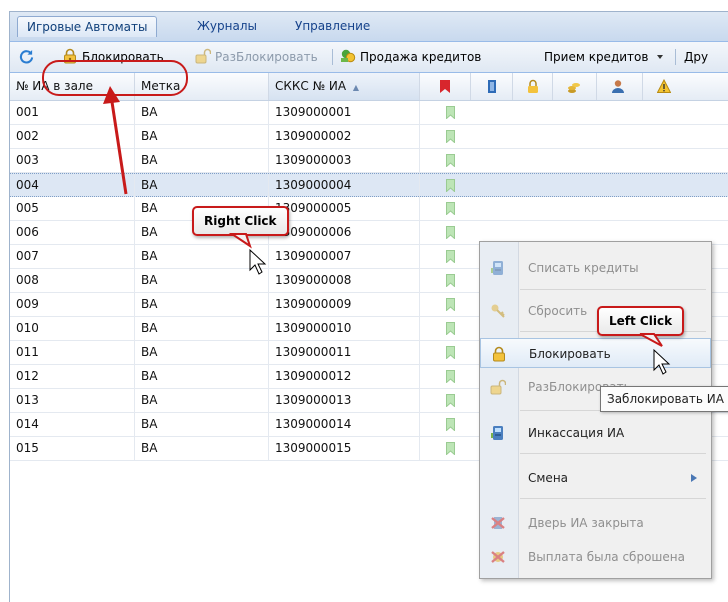  Describe the element at coordinates (356, 87) in the screenshot. I see `sort-asc-icon: ▲` at that location.